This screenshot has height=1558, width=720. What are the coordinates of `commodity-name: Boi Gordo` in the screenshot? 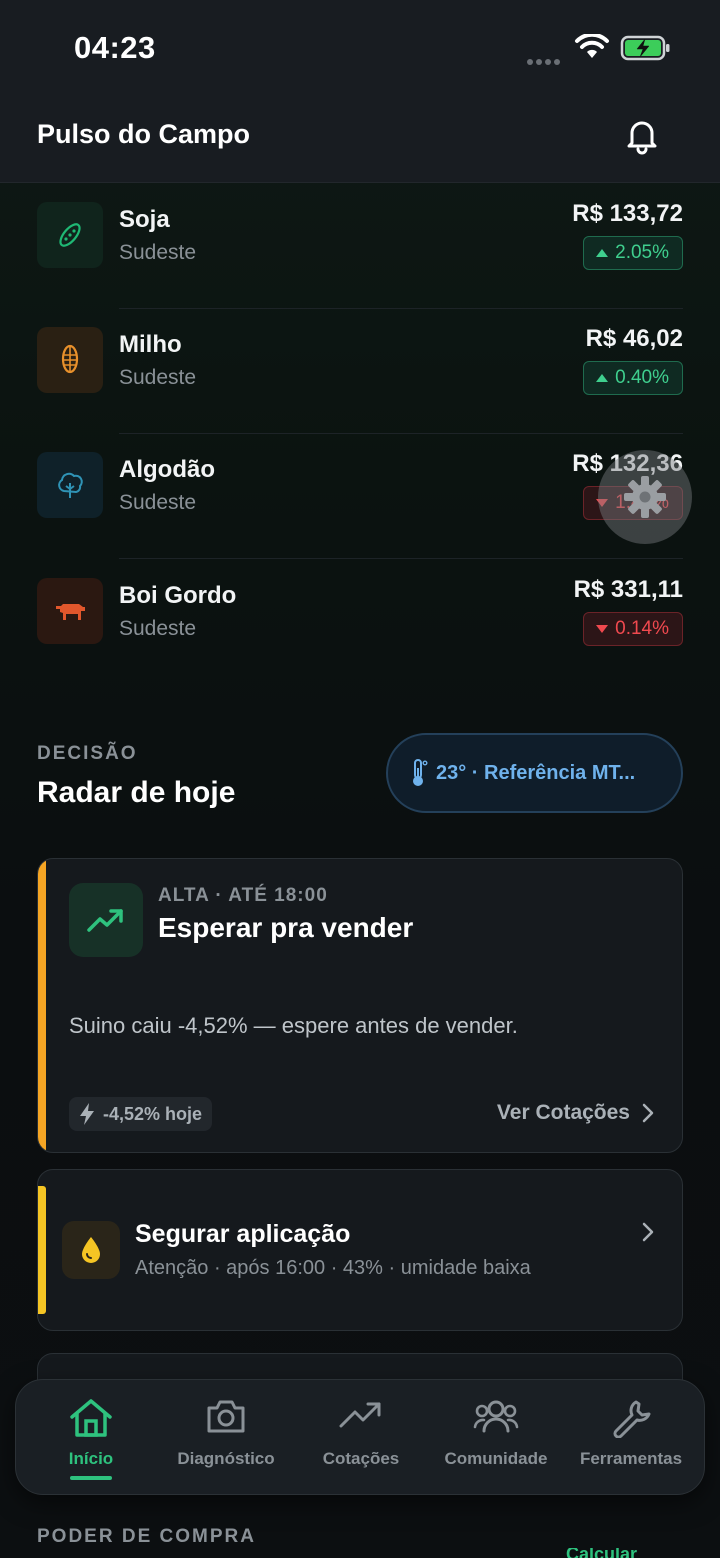 It's located at (178, 595).